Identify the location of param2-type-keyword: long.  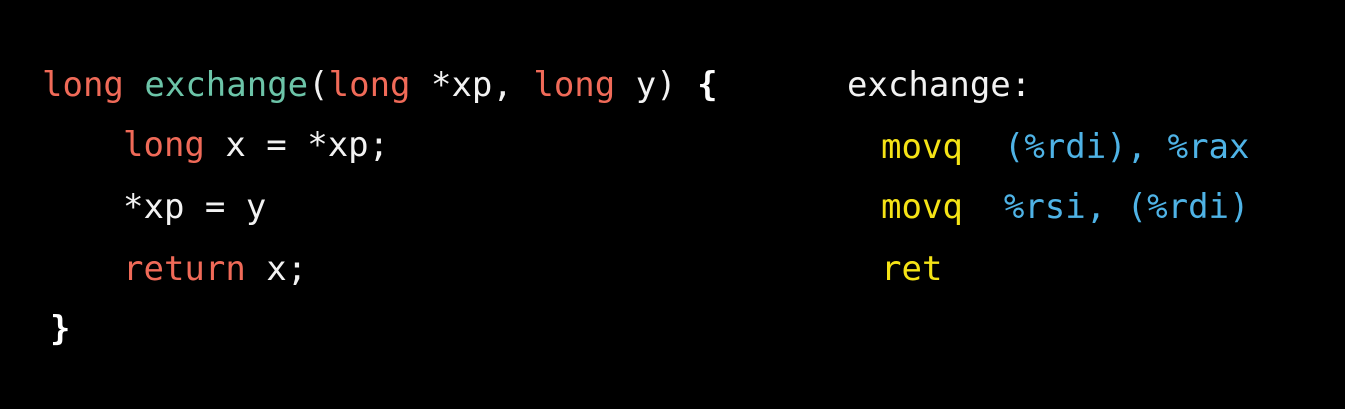
(574, 85).